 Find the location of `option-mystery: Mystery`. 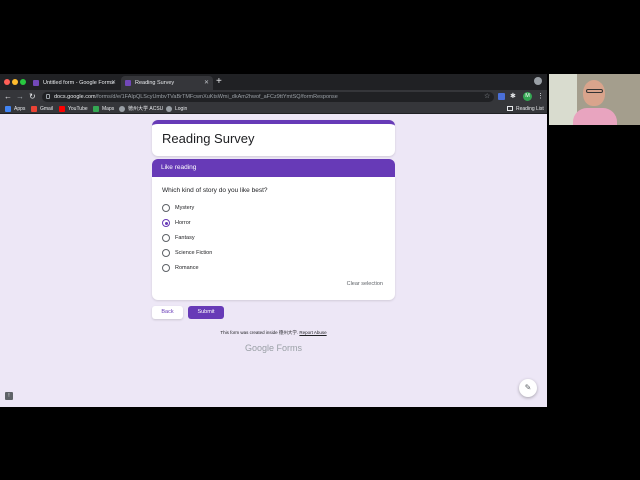

option-mystery: Mystery is located at coordinates (178, 208).